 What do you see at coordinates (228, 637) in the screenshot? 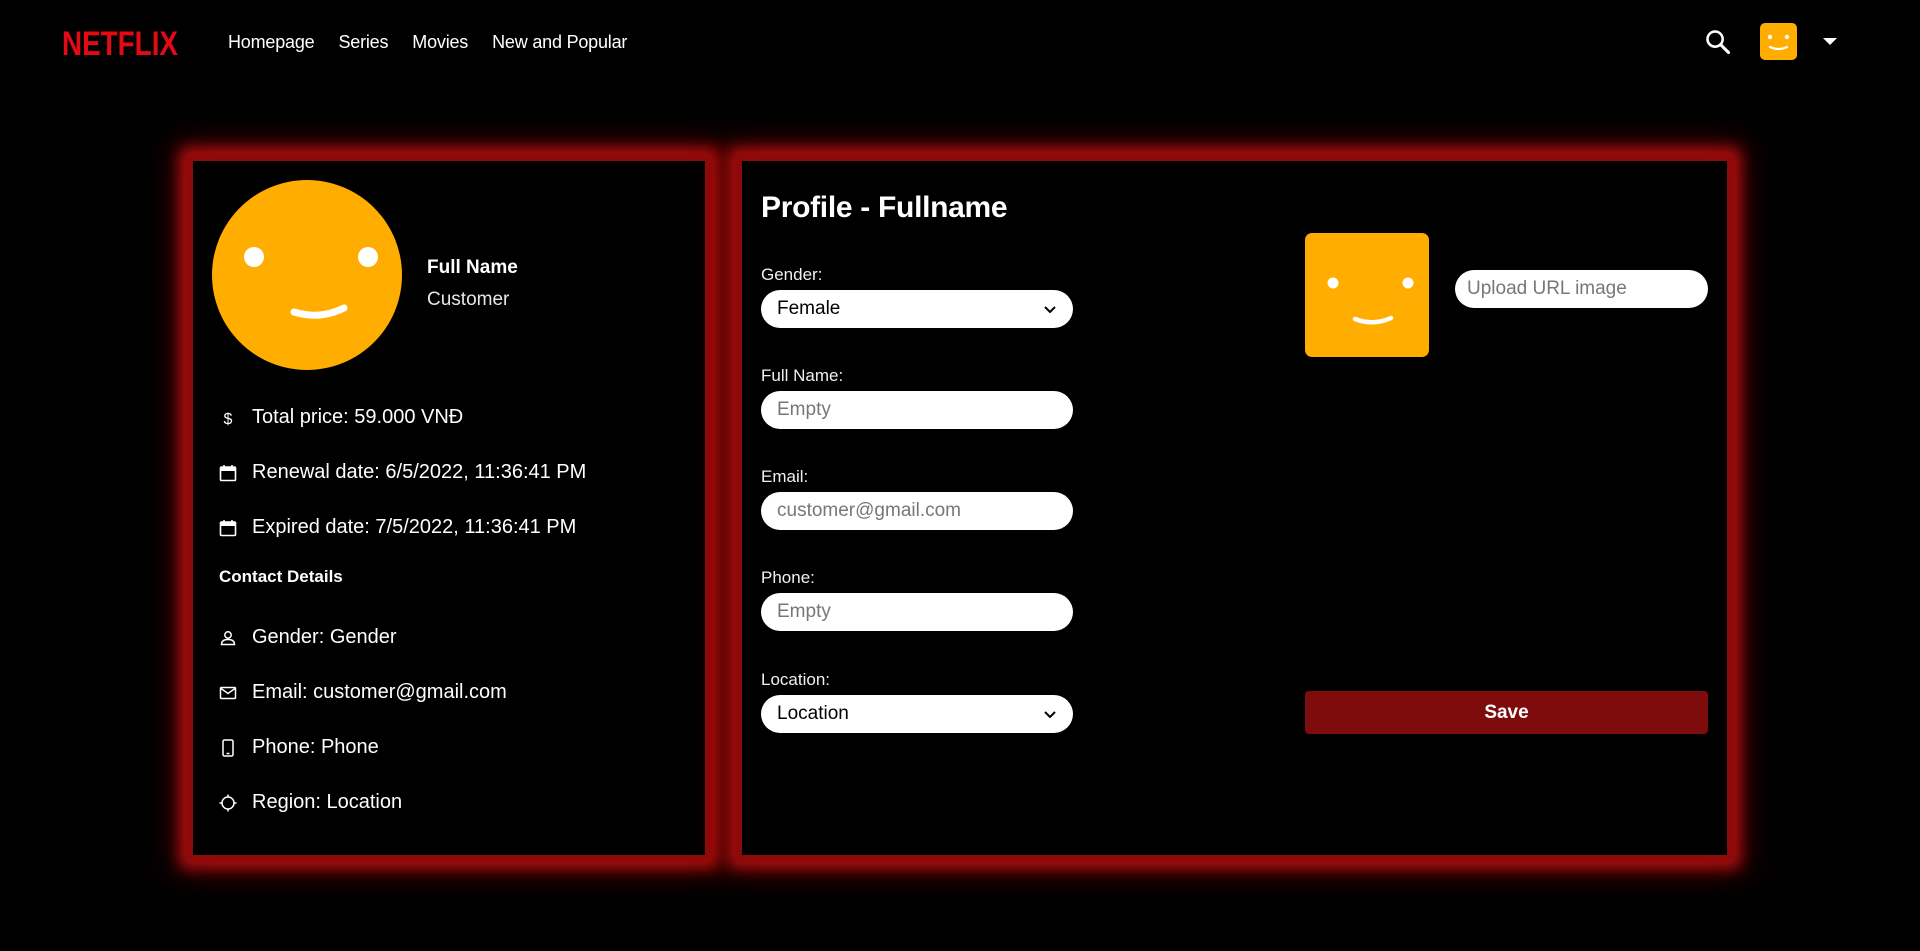
I see `person-icon` at bounding box center [228, 637].